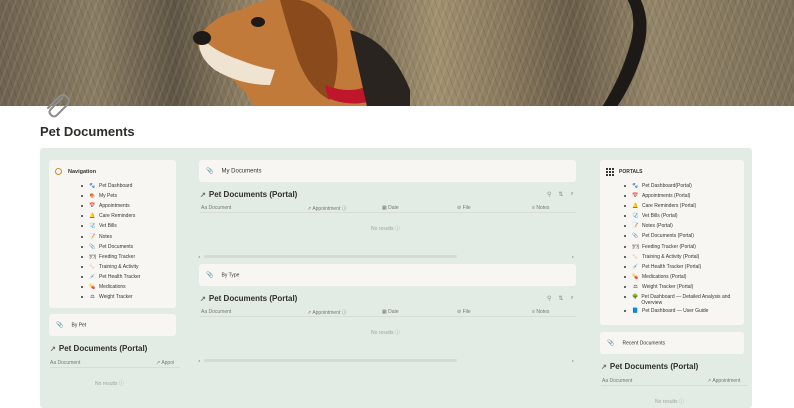 This screenshot has height=408, width=794. I want to click on by-pet-label: By Pet, so click(79, 325).